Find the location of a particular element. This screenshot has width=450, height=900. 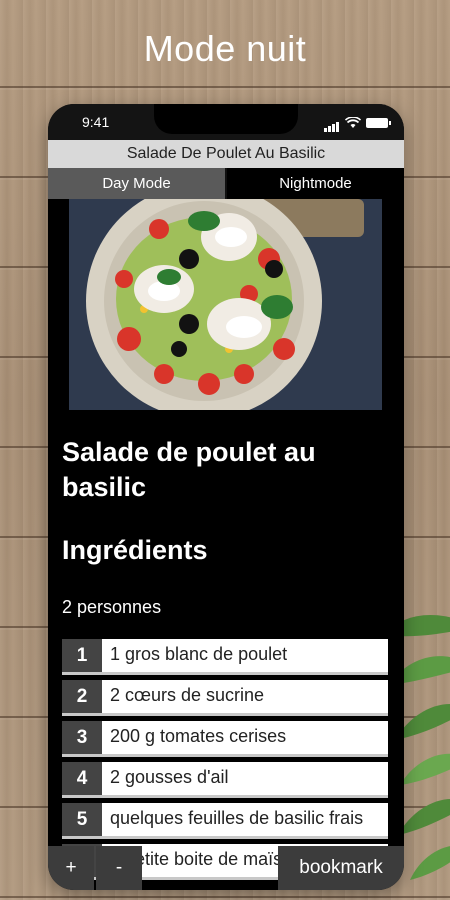

ingredient-item: 1 1 gros blanc de poulet is located at coordinates (225, 657).